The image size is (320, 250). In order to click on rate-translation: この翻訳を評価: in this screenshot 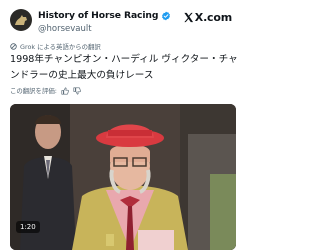, I will do `click(45, 90)`.